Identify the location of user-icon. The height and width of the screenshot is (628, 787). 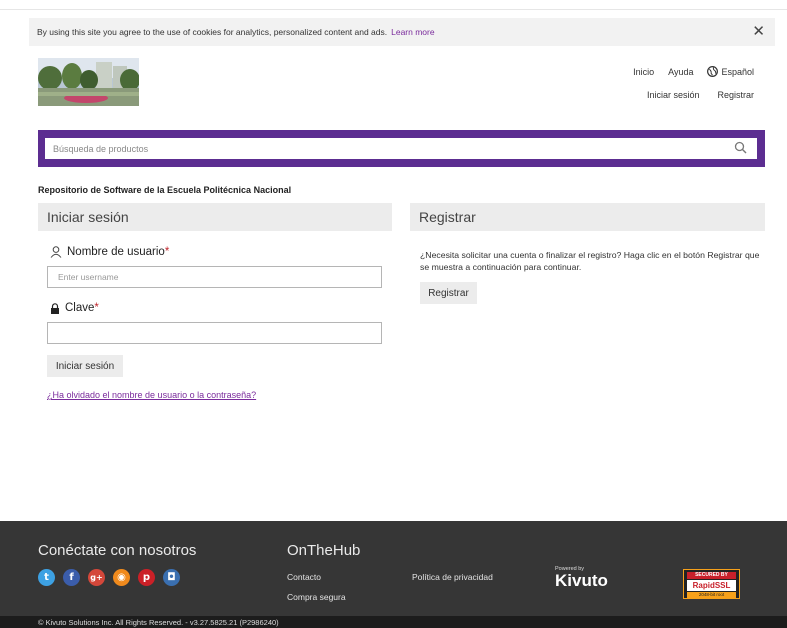
(56, 252).